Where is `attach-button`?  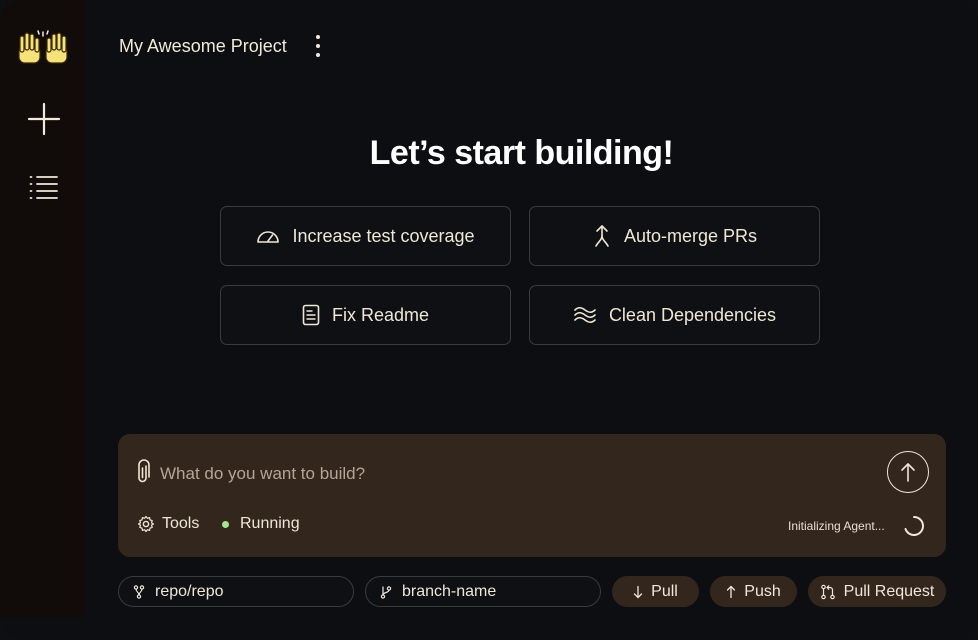 attach-button is located at coordinates (143, 474).